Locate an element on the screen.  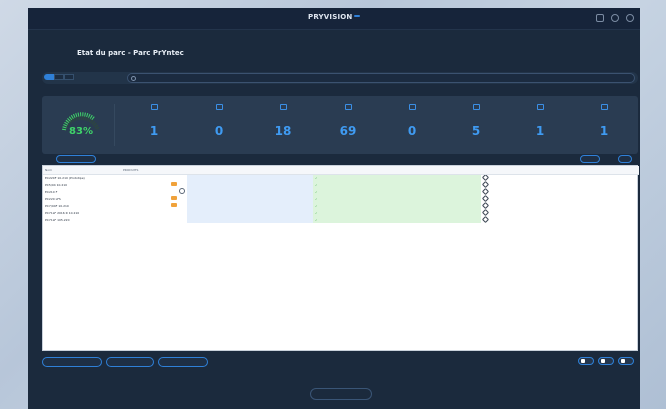
col-header-0: Nom is located at coordinates (82, 170).